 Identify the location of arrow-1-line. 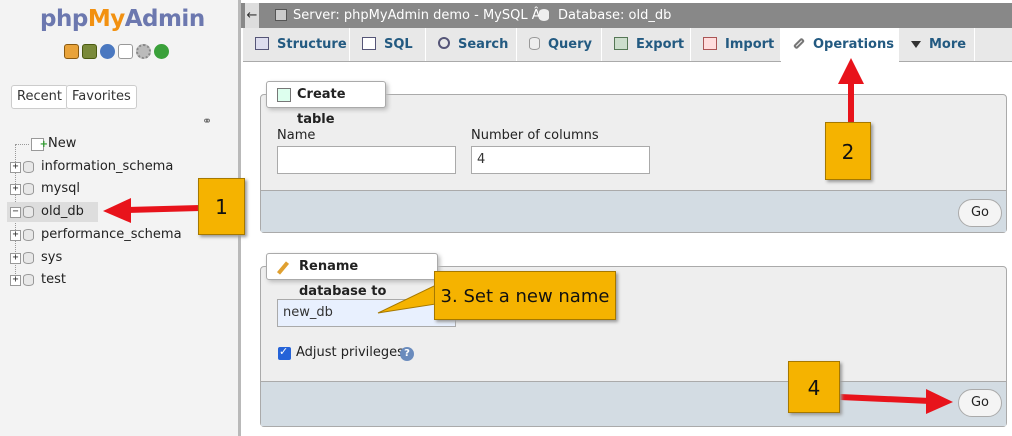
(163, 209).